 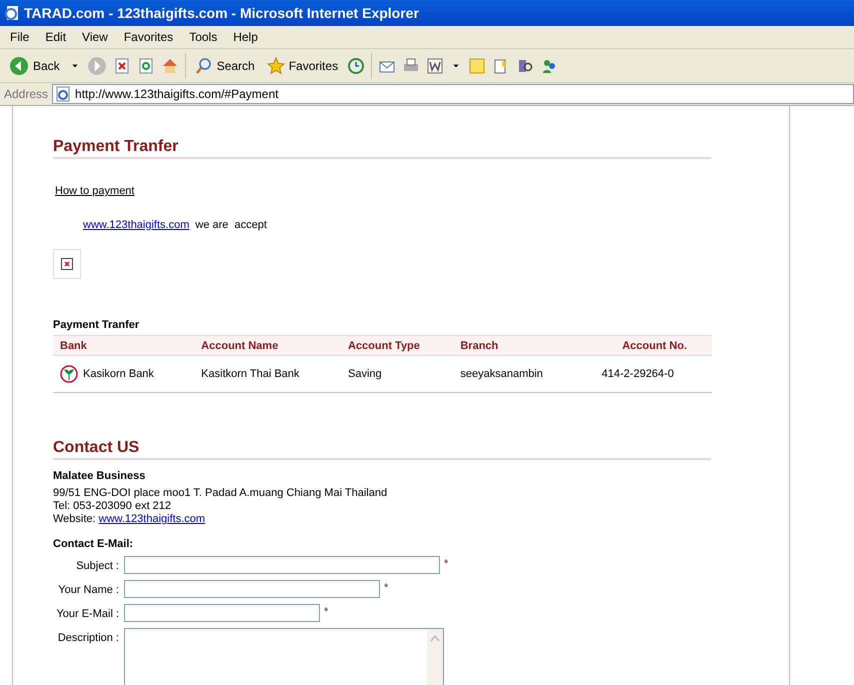 I want to click on form-title: Contact E-Mail:, so click(x=93, y=544).